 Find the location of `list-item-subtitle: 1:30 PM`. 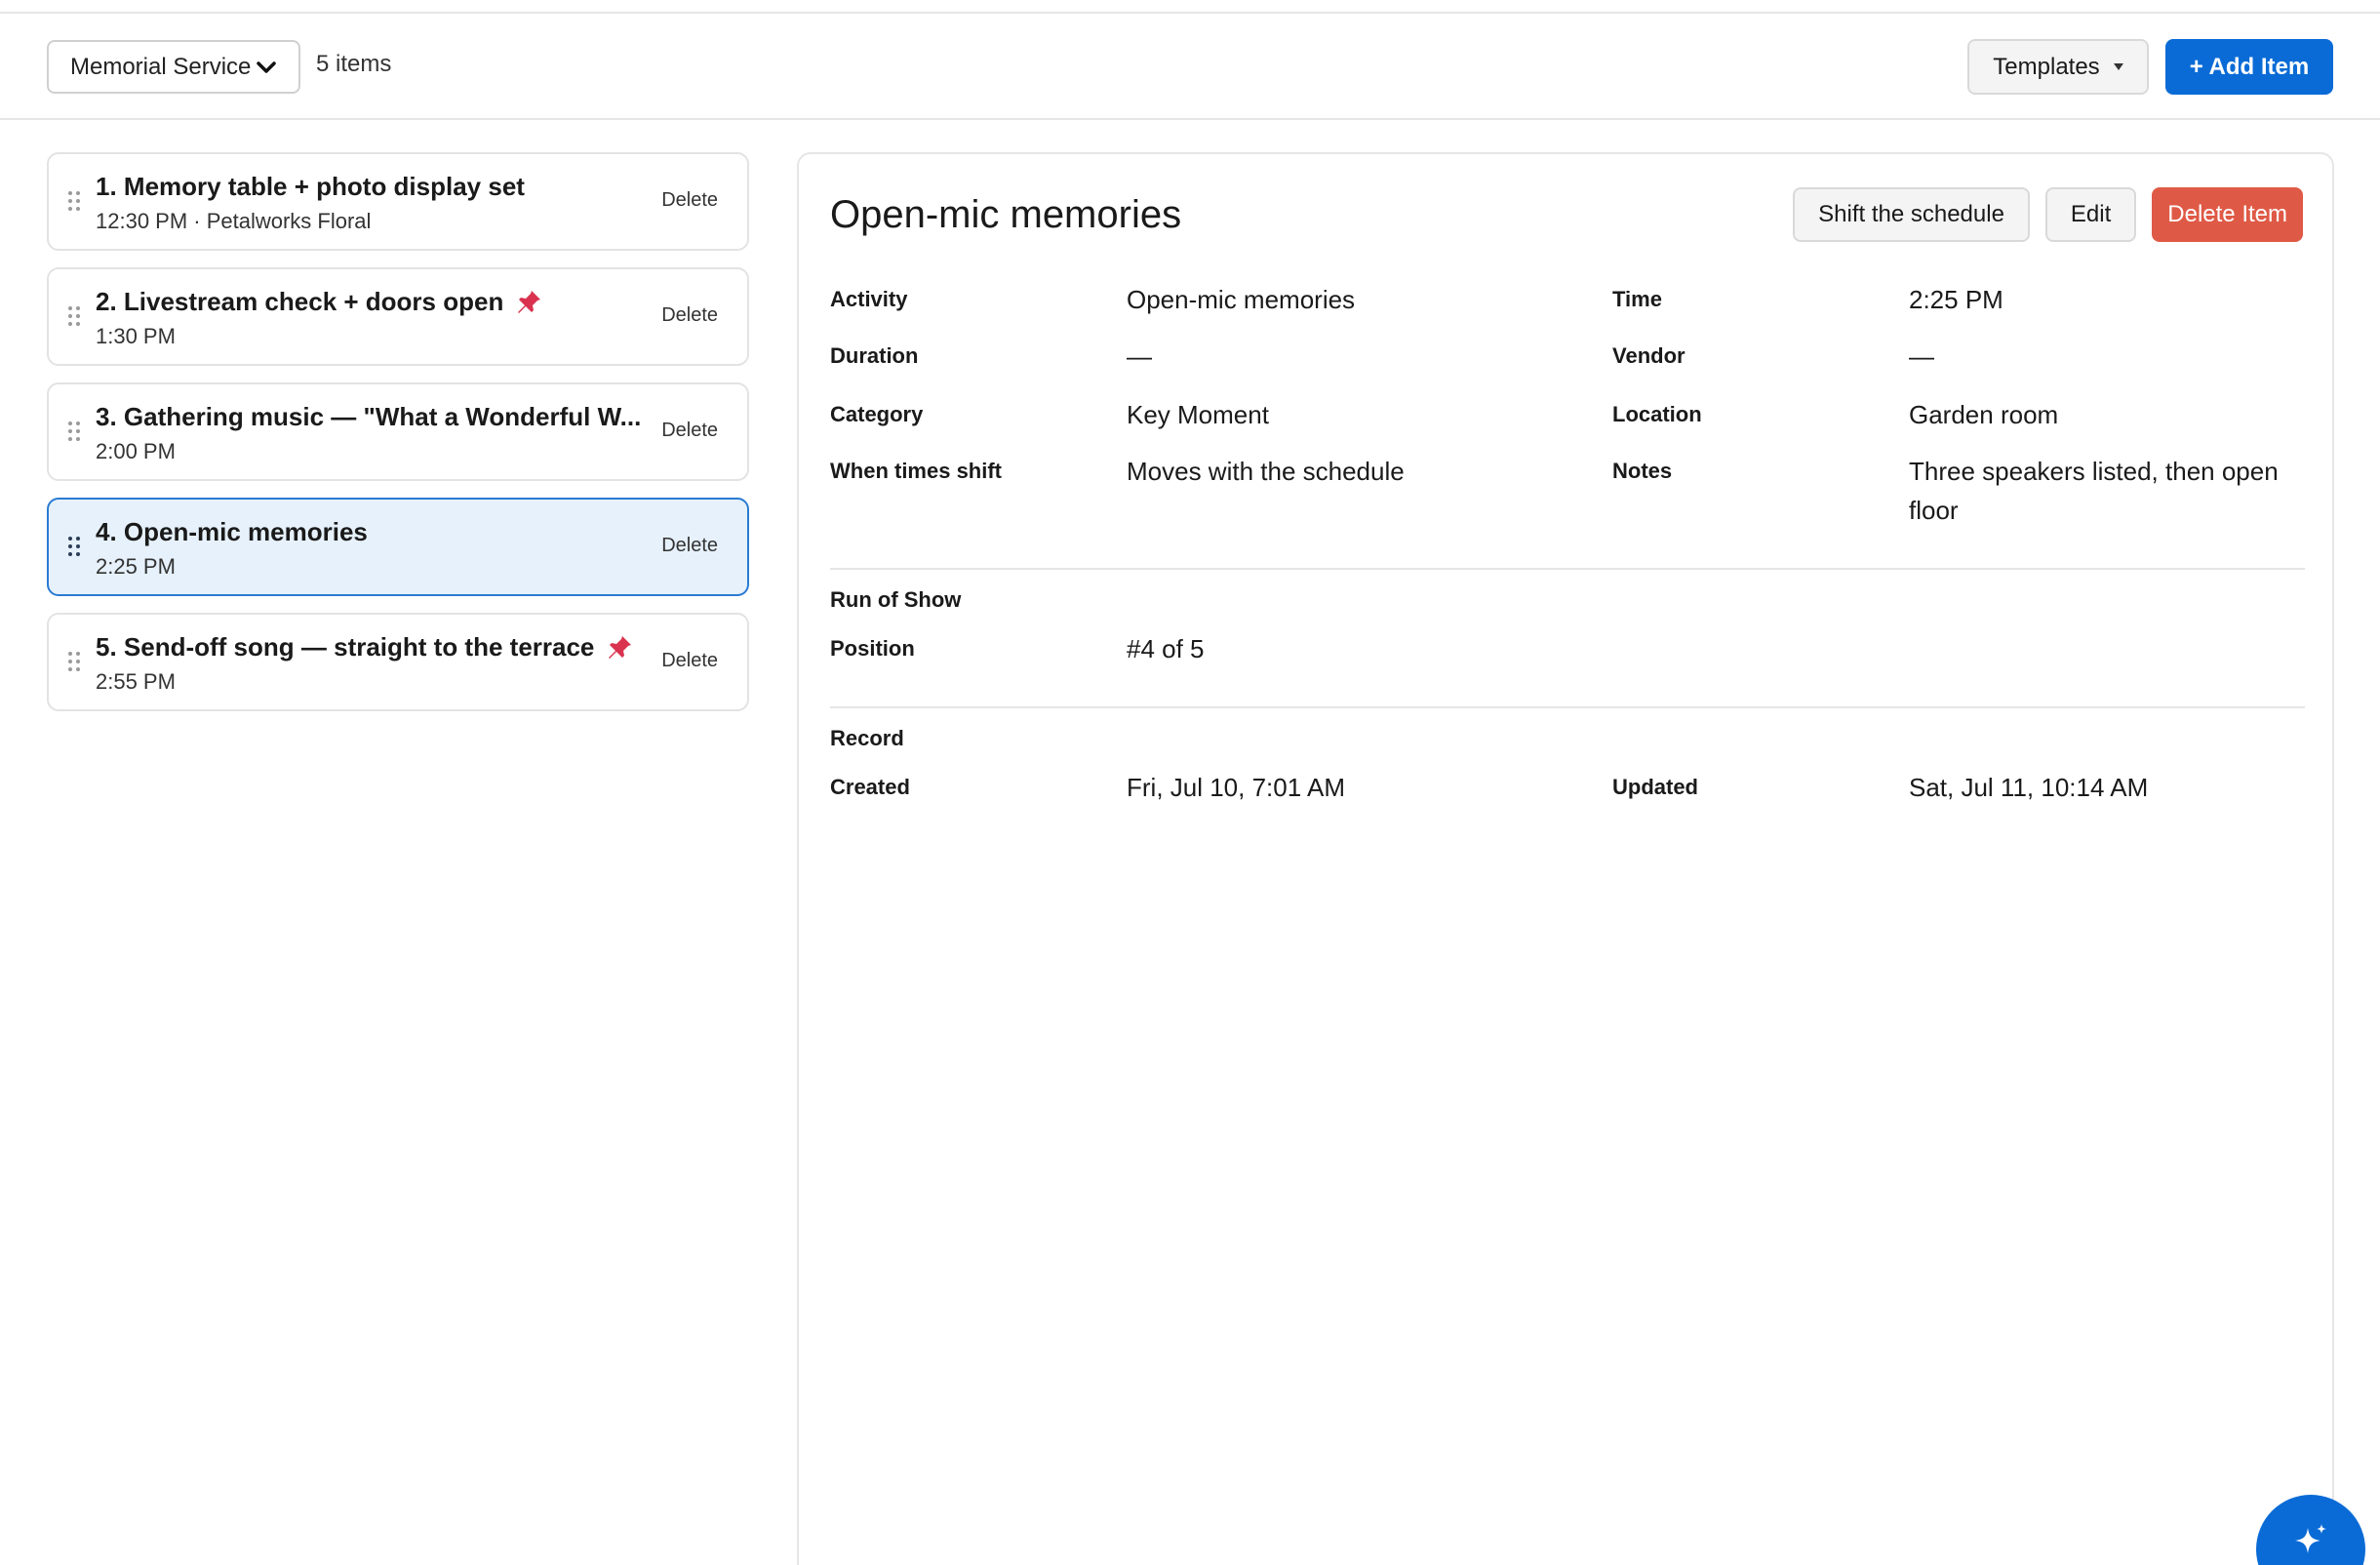

list-item-subtitle: 1:30 PM is located at coordinates (136, 336).